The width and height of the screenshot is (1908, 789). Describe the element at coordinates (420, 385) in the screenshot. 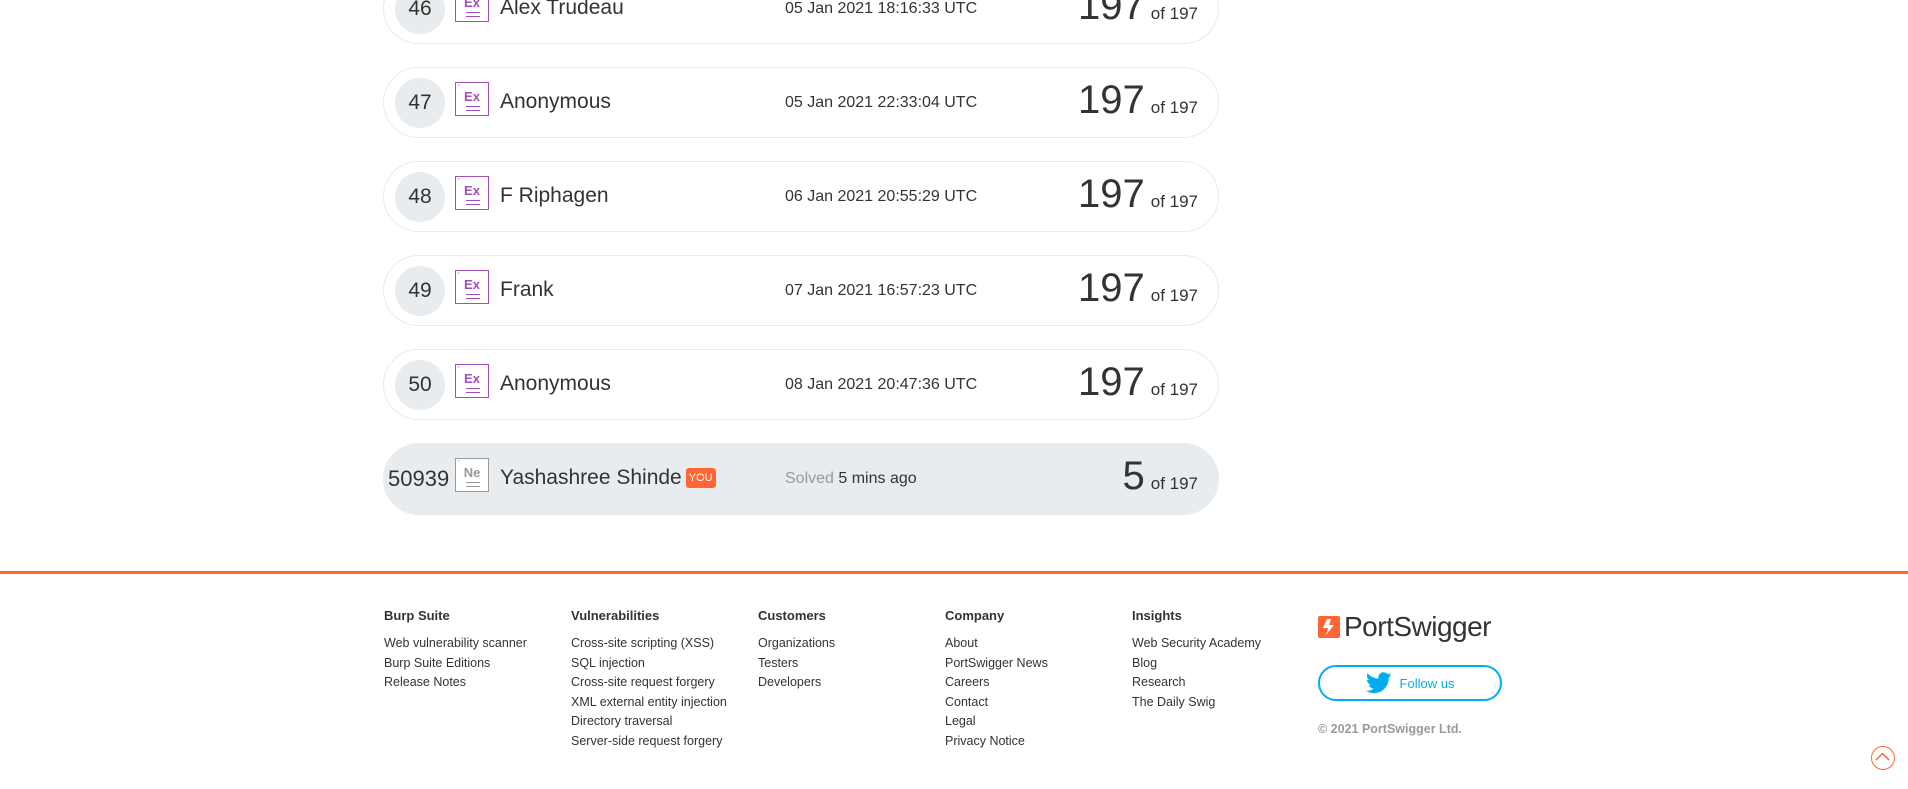

I see `rank-number: 50` at that location.